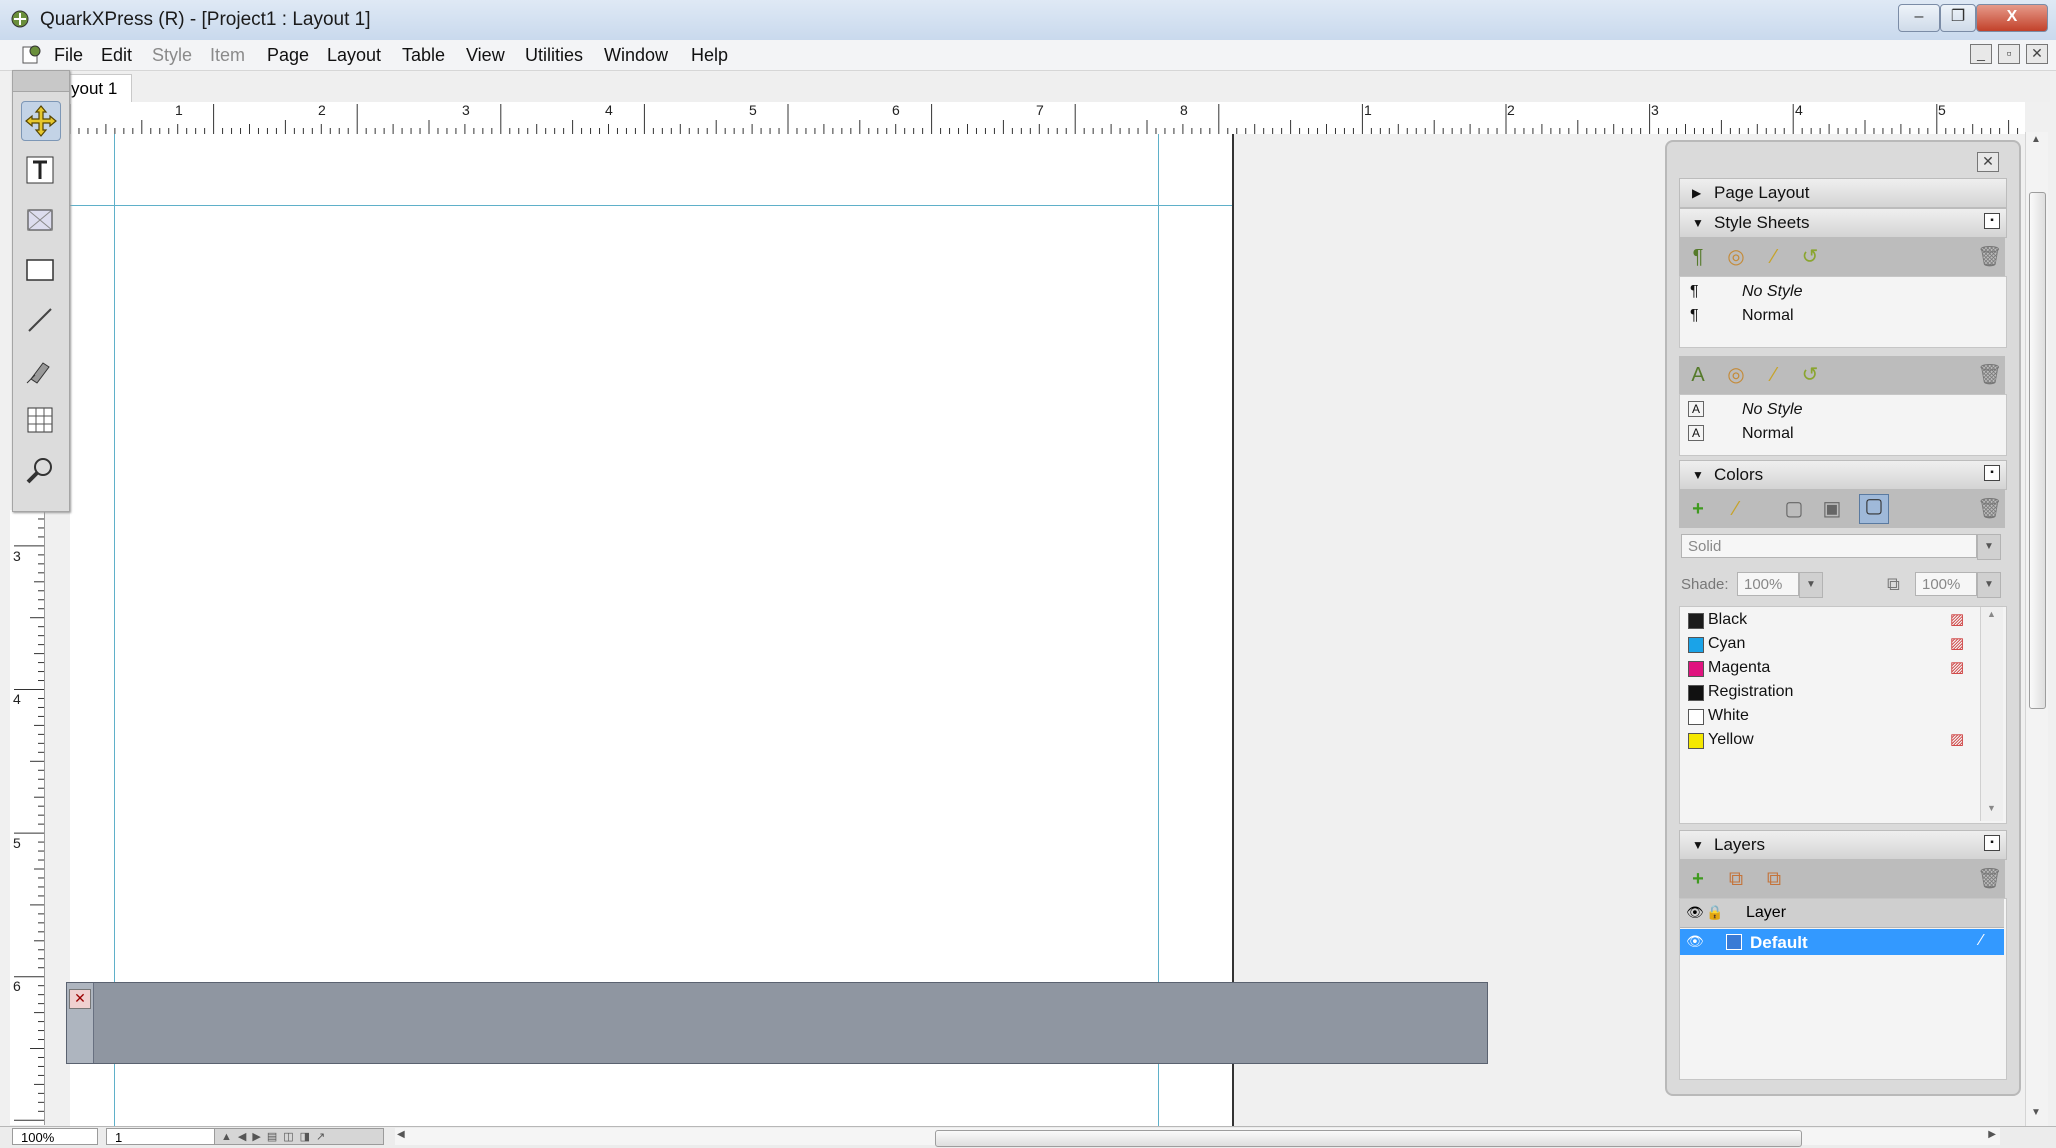 Image resolution: width=2056 pixels, height=1148 pixels. What do you see at coordinates (242, 1136) in the screenshot?
I see `previous-page-icon: ◀` at bounding box center [242, 1136].